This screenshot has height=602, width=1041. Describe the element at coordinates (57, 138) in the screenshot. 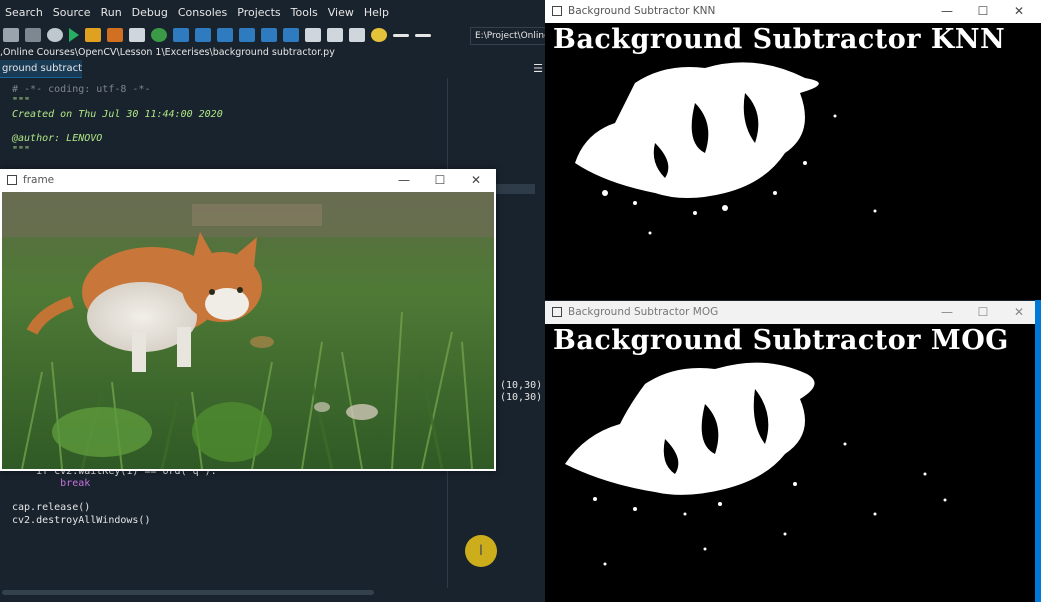

I see `code-line: @author: LENOVO` at that location.